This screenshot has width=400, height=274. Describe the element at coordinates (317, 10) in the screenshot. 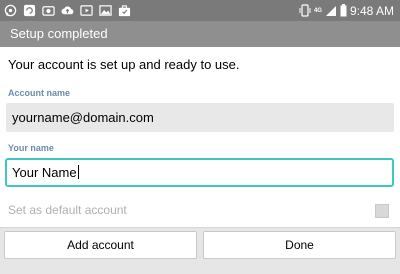

I see `network-badge: 4G` at that location.